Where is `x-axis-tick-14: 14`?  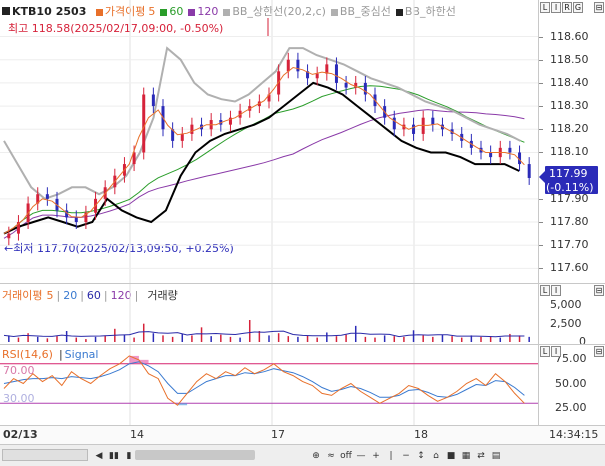
x-axis-tick-14: 14 is located at coordinates (137, 434).